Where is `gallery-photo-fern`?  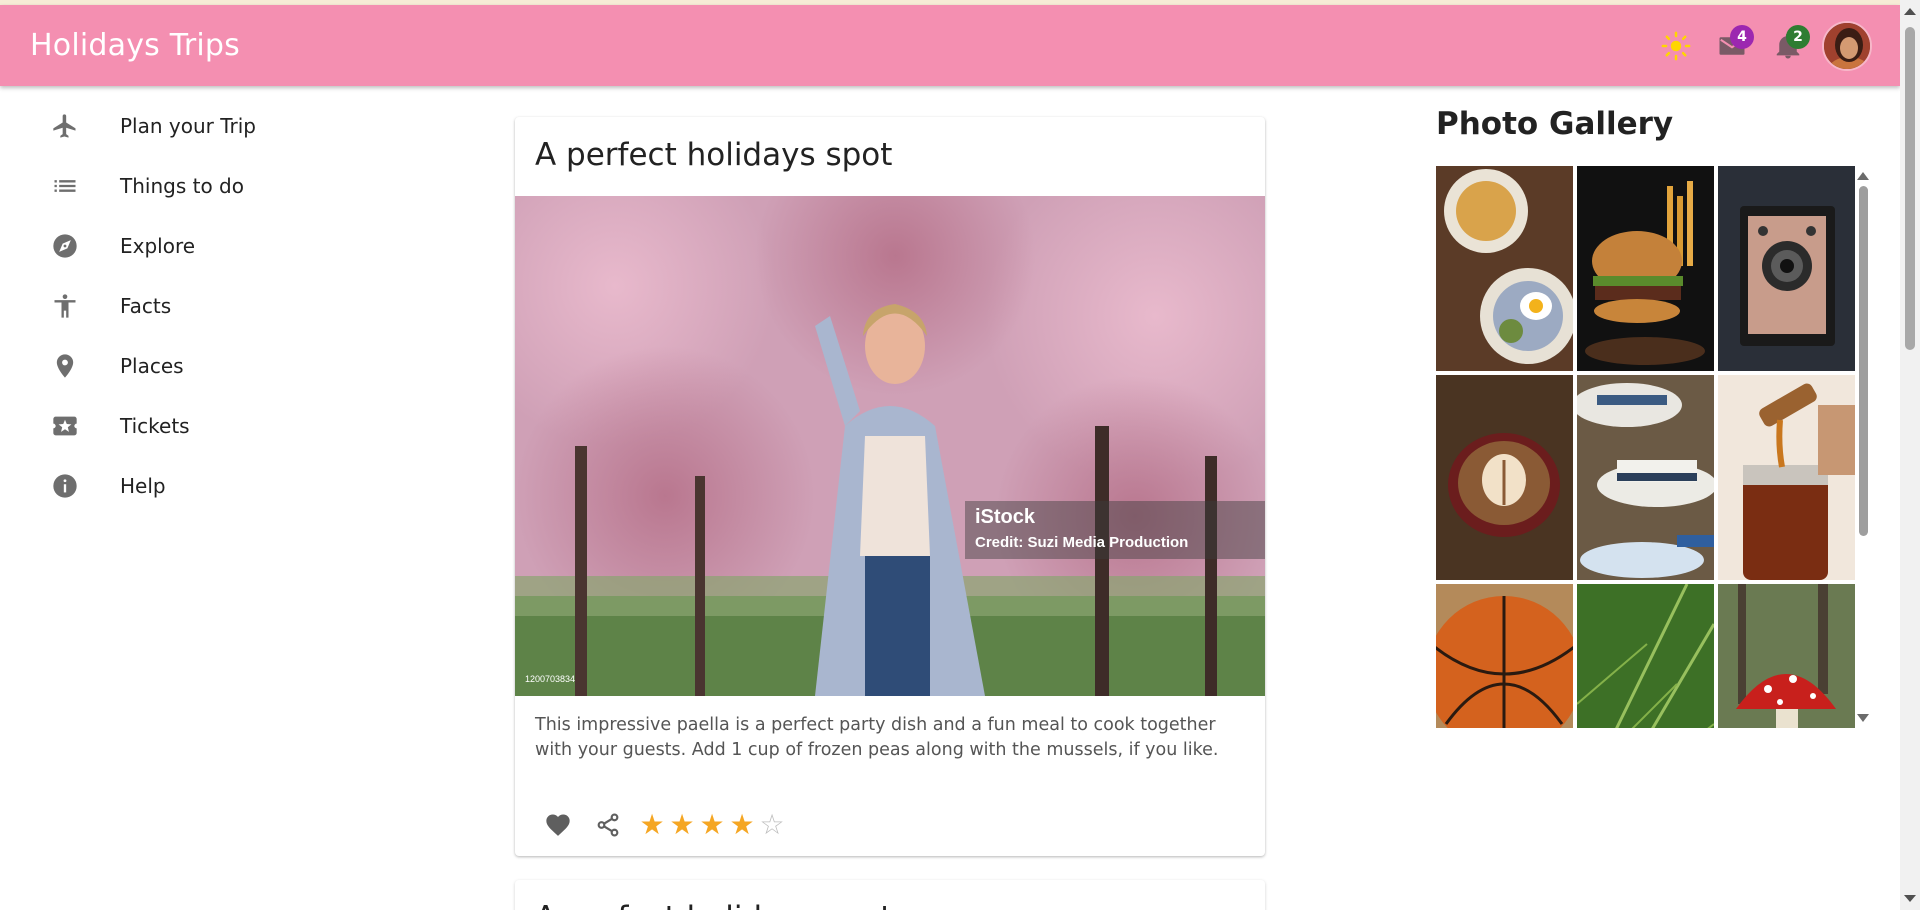 gallery-photo-fern is located at coordinates (1645, 656).